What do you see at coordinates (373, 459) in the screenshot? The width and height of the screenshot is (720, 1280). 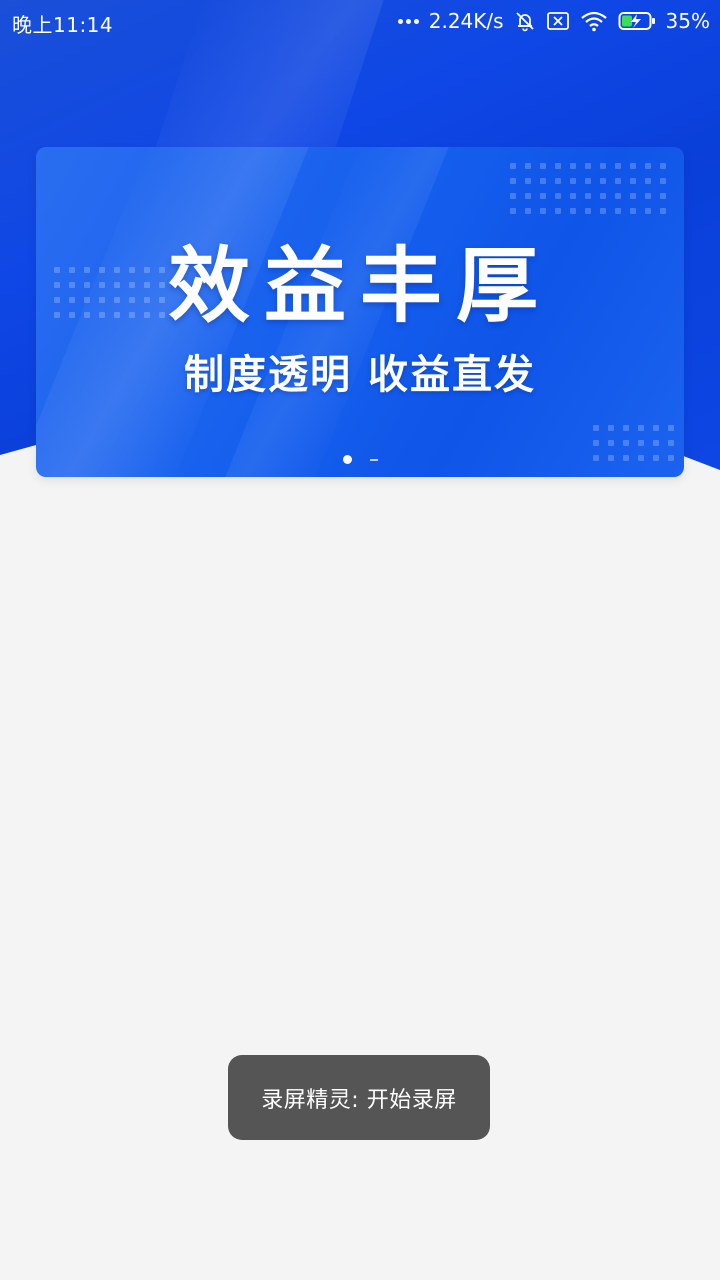 I see `carousel-dot-inactive` at bounding box center [373, 459].